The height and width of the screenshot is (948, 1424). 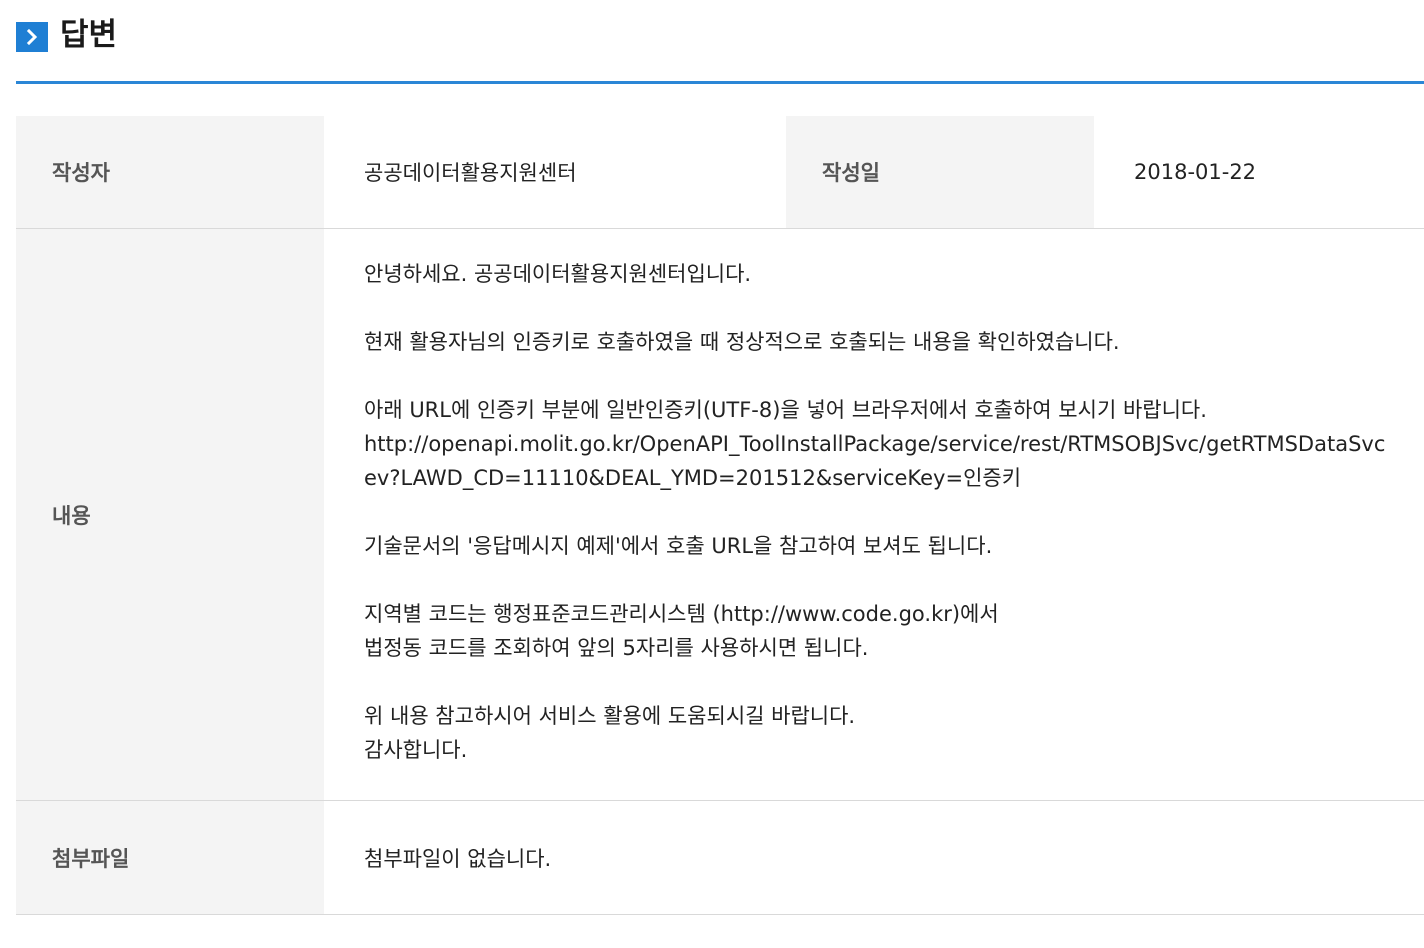 What do you see at coordinates (470, 173) in the screenshot?
I see `author-value: 공공데이터활용지원센터` at bounding box center [470, 173].